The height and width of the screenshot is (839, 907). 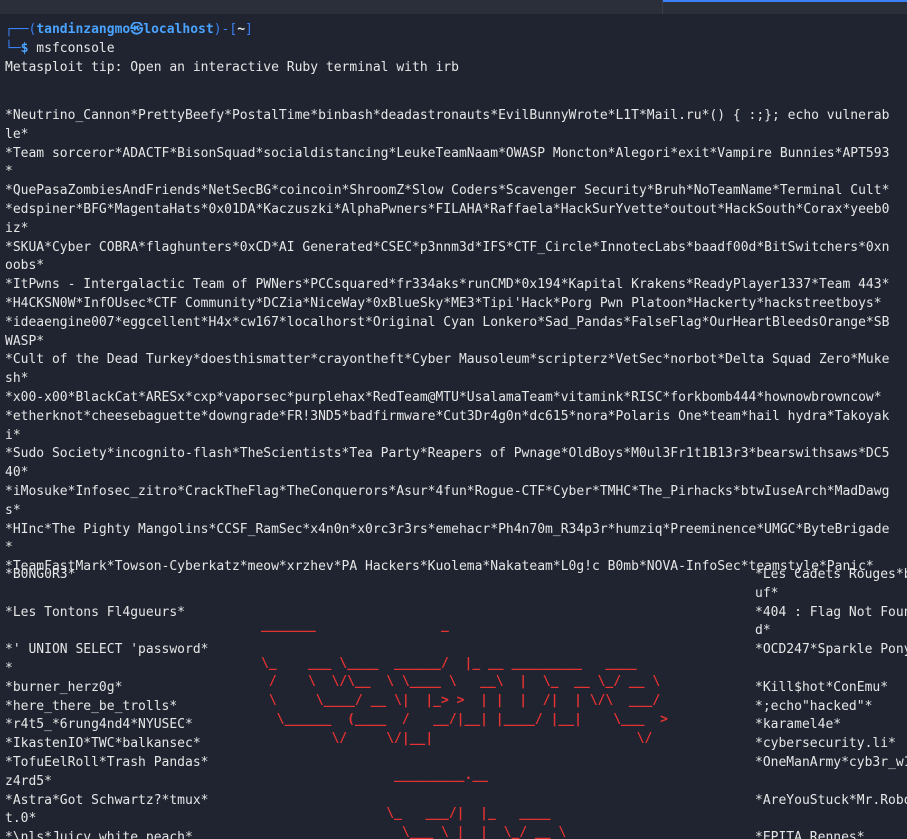 What do you see at coordinates (71, 48) in the screenshot?
I see `command-text: msfconsole` at bounding box center [71, 48].